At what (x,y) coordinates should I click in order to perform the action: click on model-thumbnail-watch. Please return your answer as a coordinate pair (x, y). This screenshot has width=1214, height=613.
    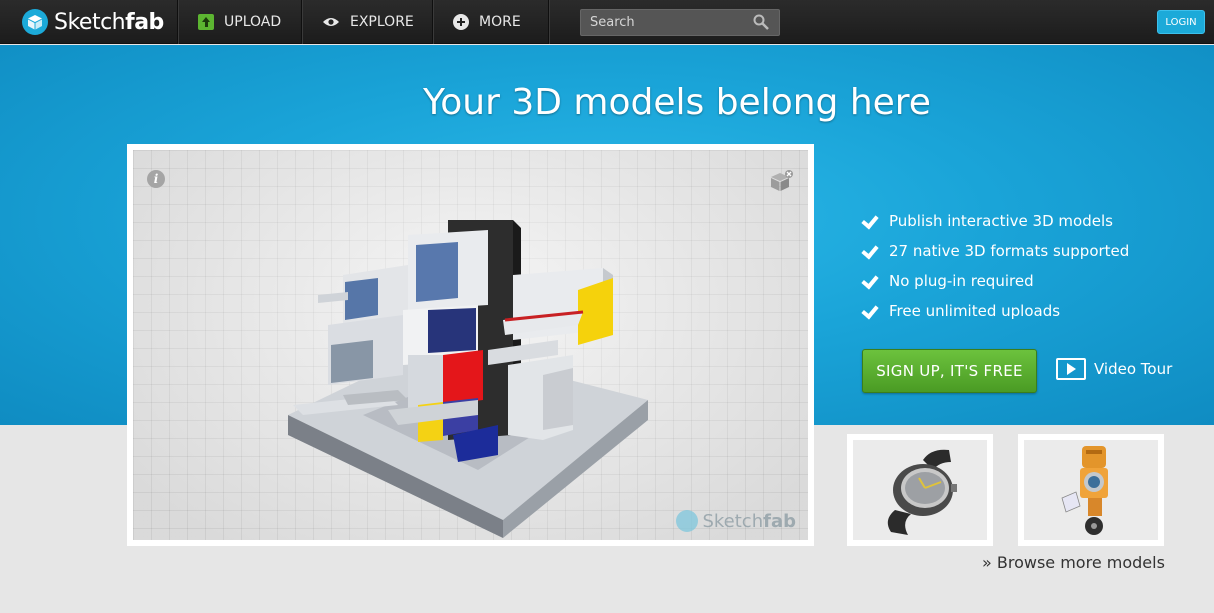
    Looking at the image, I should click on (920, 490).